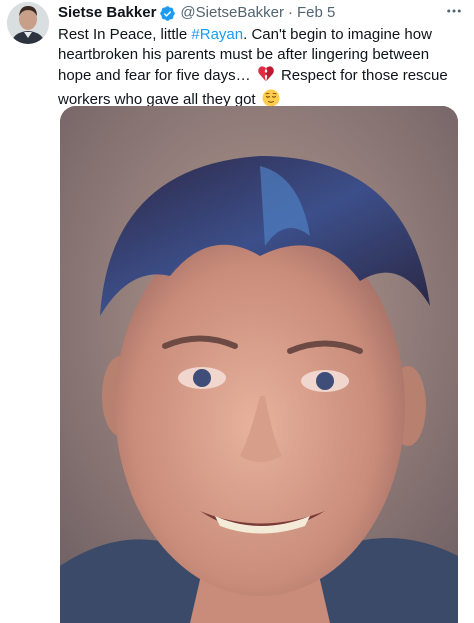  I want to click on avatar-image, so click(28, 23).